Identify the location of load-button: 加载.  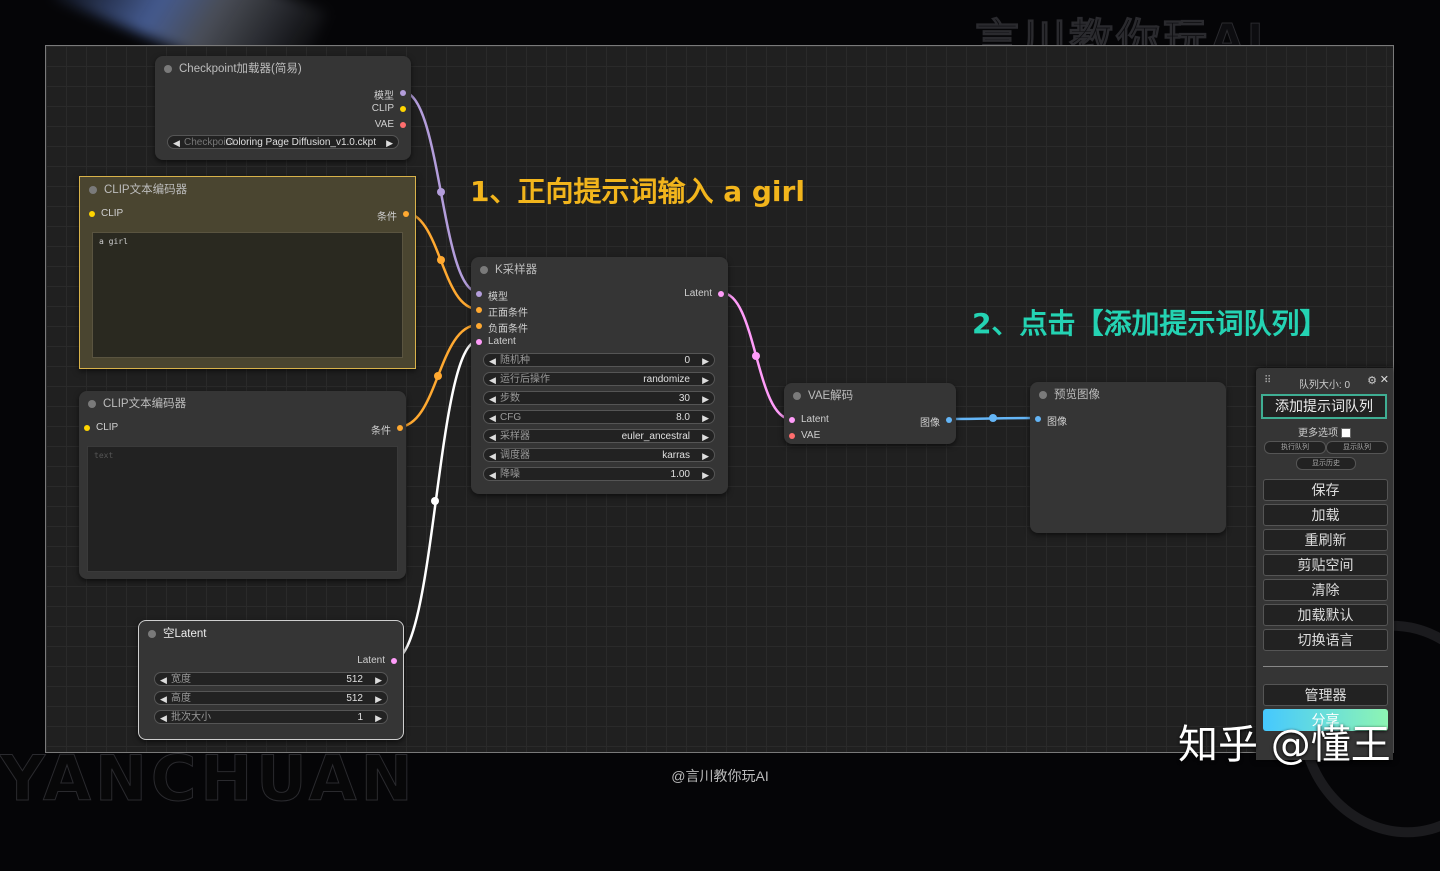
(1325, 515).